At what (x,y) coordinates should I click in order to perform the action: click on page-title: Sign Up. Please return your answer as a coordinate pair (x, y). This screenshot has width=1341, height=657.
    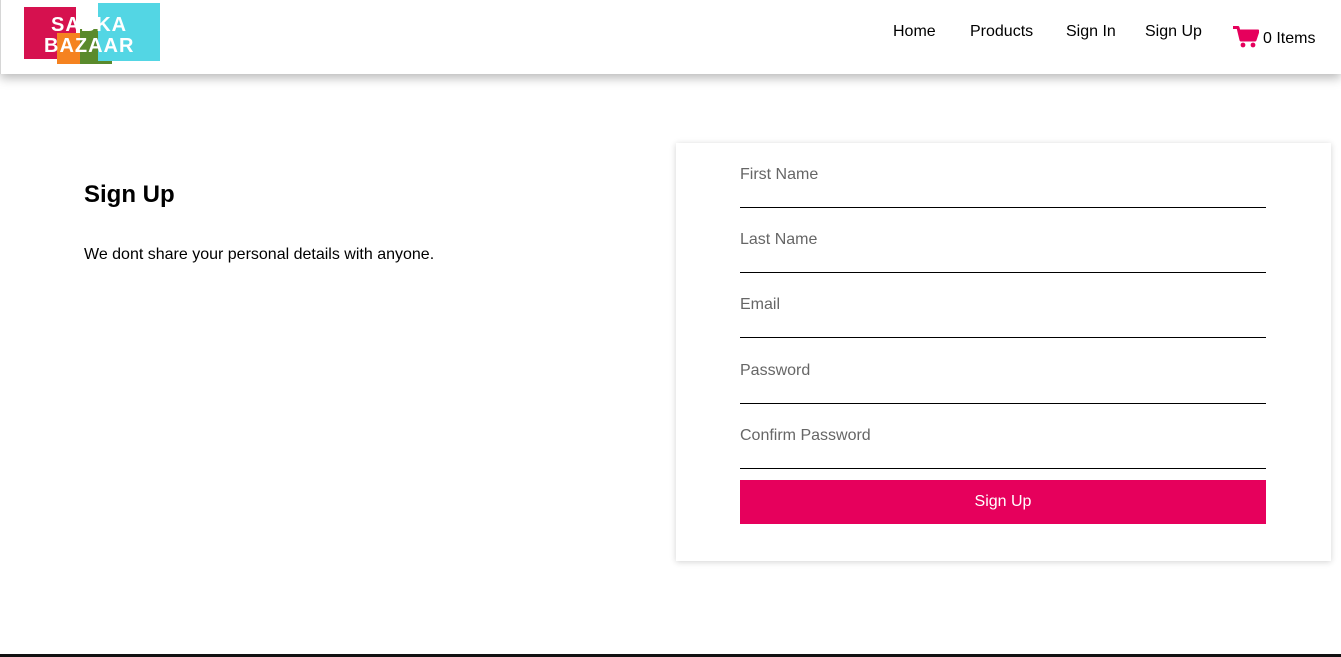
    Looking at the image, I should click on (129, 194).